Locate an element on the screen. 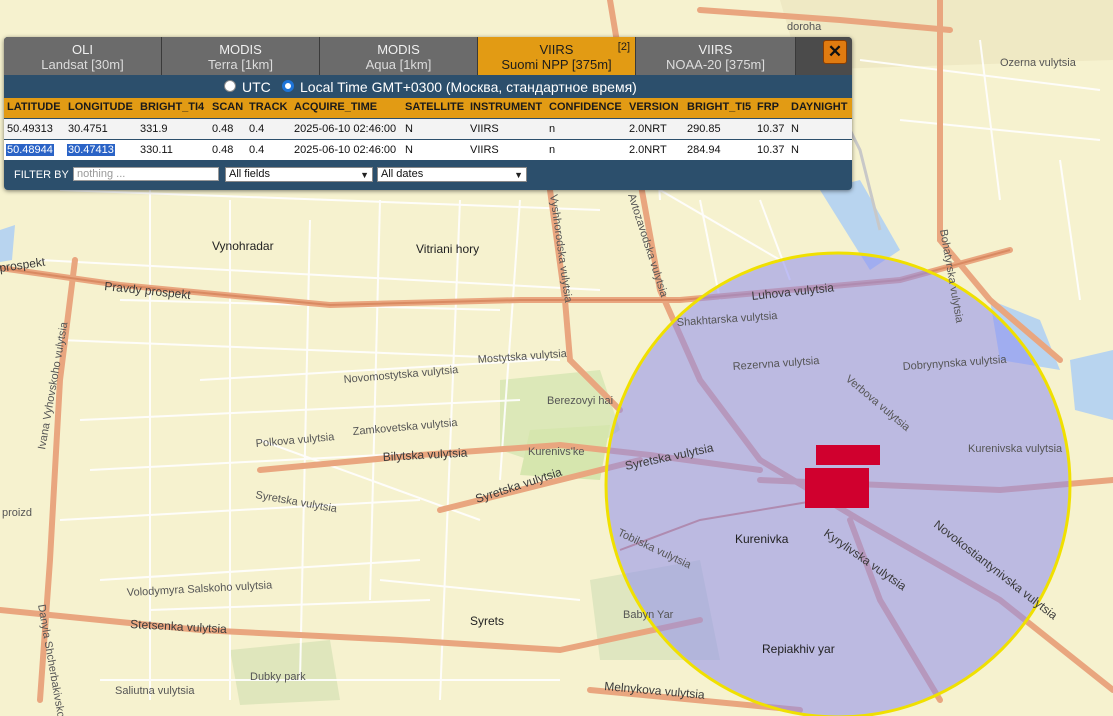 The height and width of the screenshot is (716, 1113). tab-subtitle: Suomi NPP [375m] is located at coordinates (556, 64).